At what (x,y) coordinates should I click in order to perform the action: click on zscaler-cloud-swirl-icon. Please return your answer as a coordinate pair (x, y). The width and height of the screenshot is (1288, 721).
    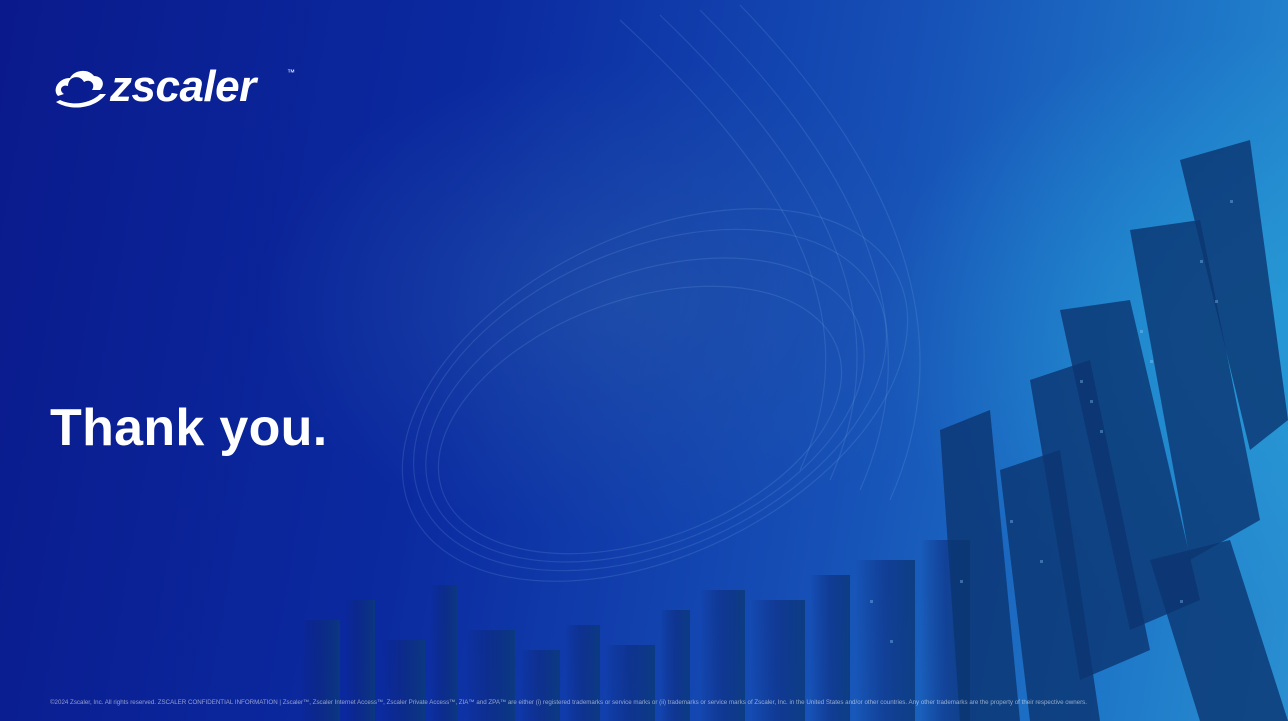
    Looking at the image, I should click on (80, 89).